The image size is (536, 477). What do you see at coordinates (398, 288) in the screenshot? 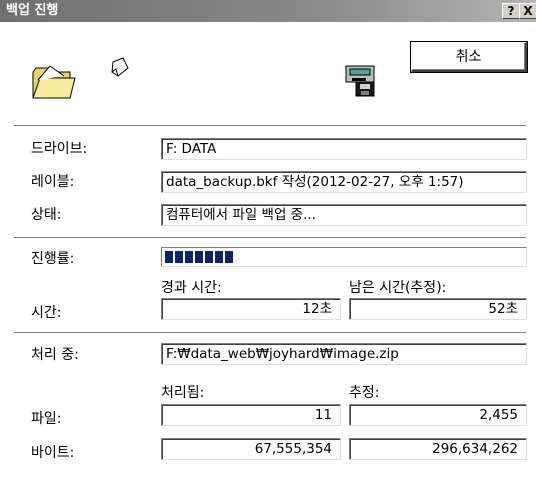
I see `remaining-time-label: 남은 시간(추정):` at bounding box center [398, 288].